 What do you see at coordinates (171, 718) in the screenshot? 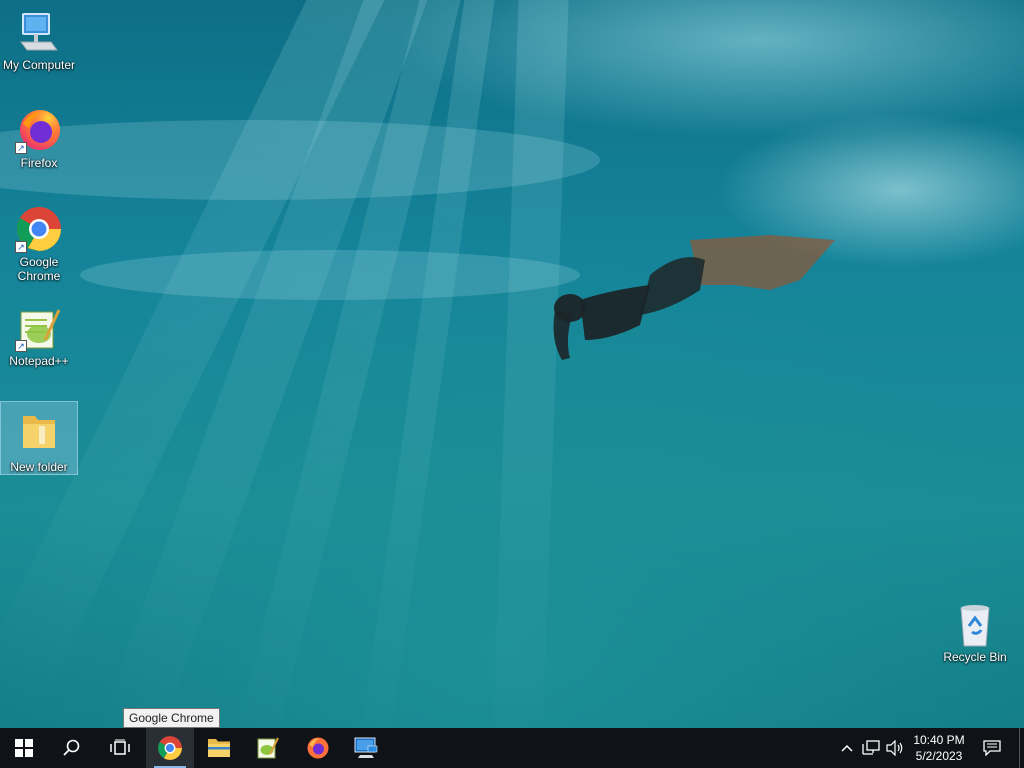
I see `taskbar-tooltip: Google Chrome` at bounding box center [171, 718].